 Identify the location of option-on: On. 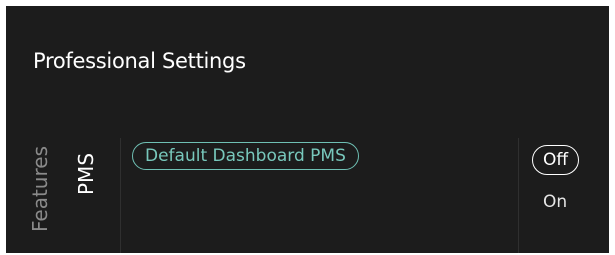
(555, 202).